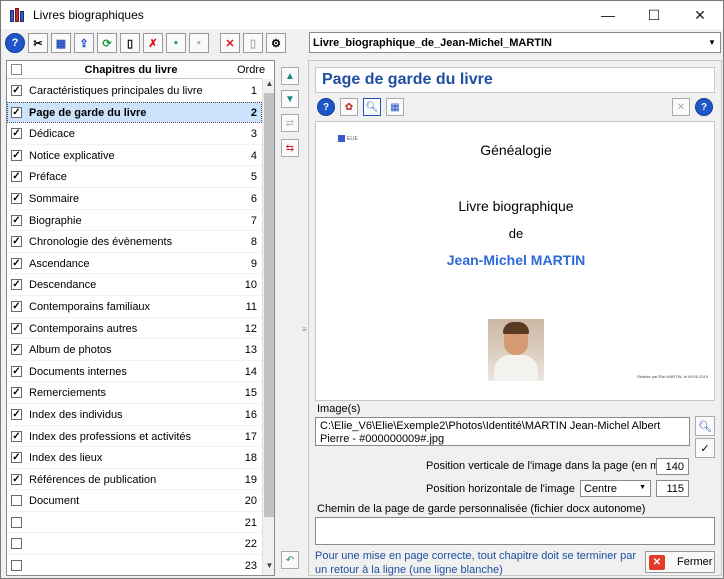 The height and width of the screenshot is (579, 724). What do you see at coordinates (230, 43) in the screenshot?
I see `cancel-button: ✕` at bounding box center [230, 43].